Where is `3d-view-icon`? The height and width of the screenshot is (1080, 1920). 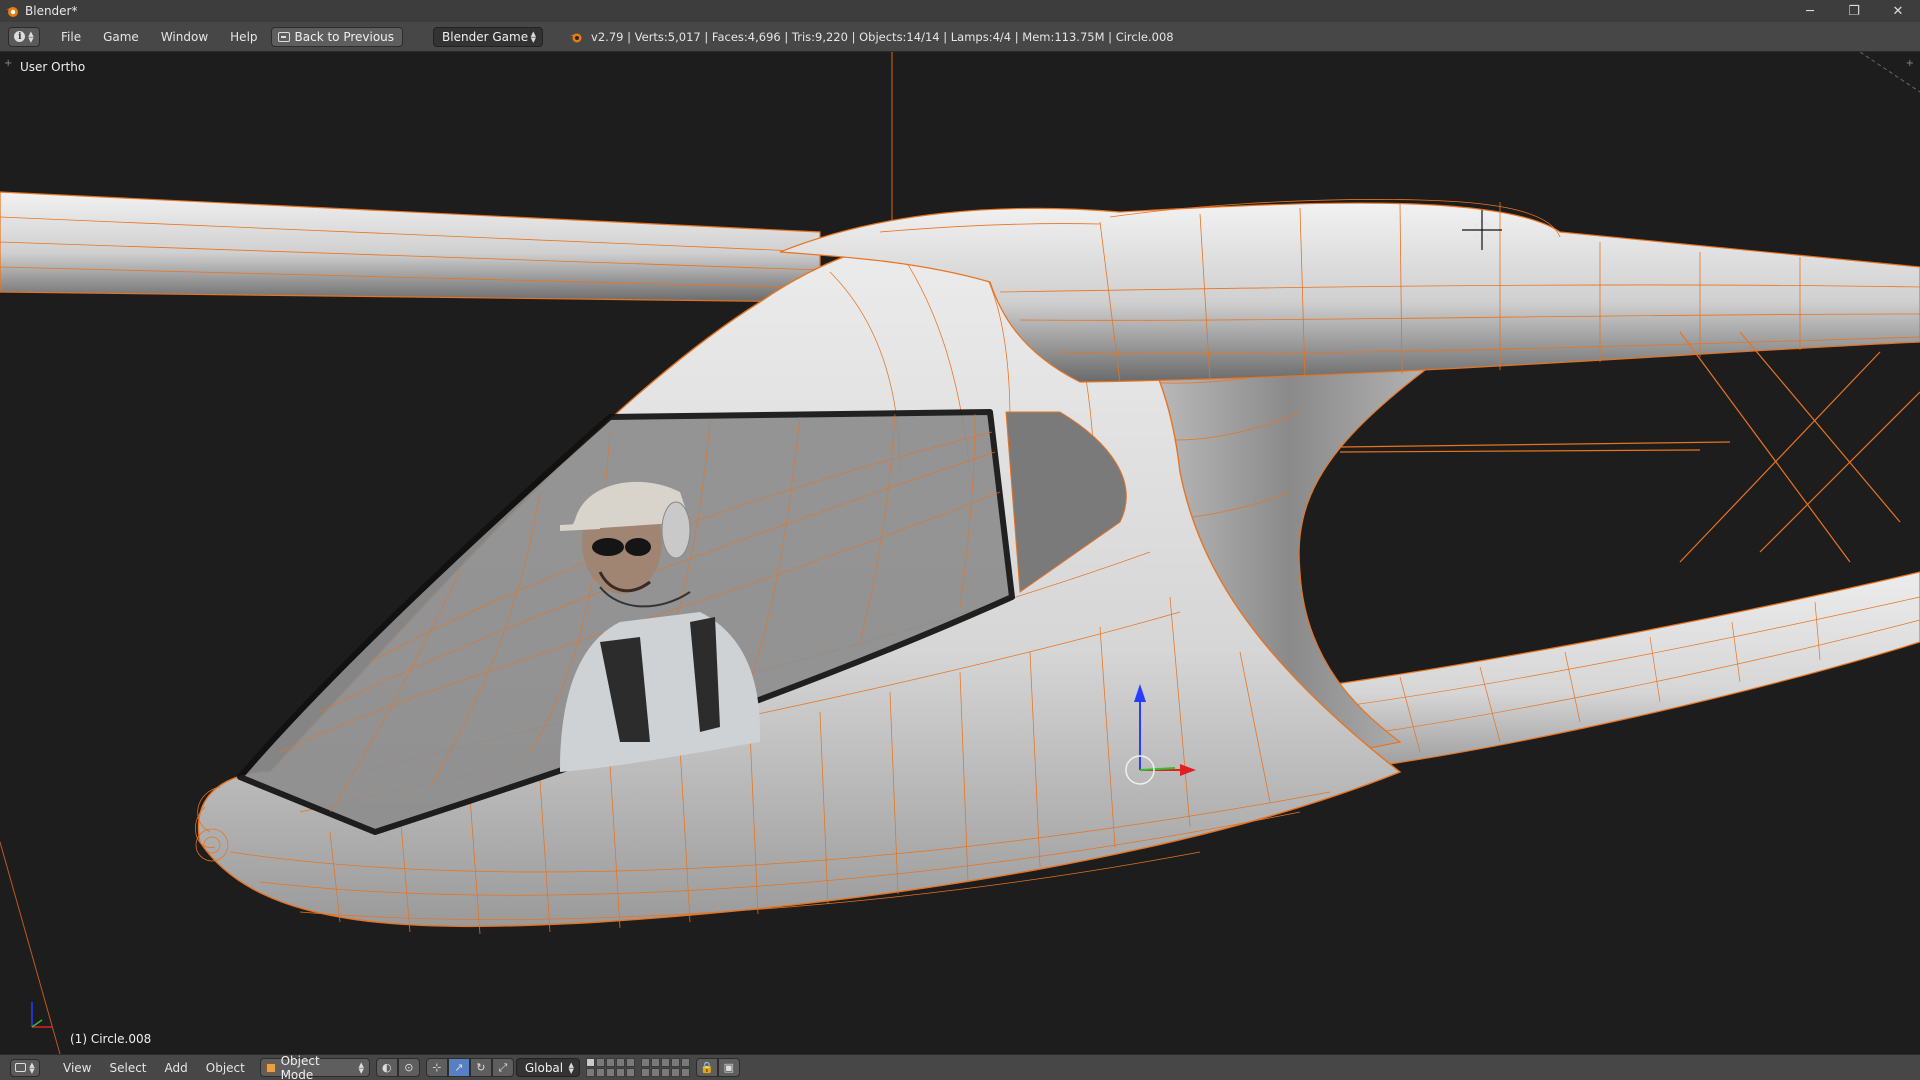
3d-view-icon is located at coordinates (21, 1067).